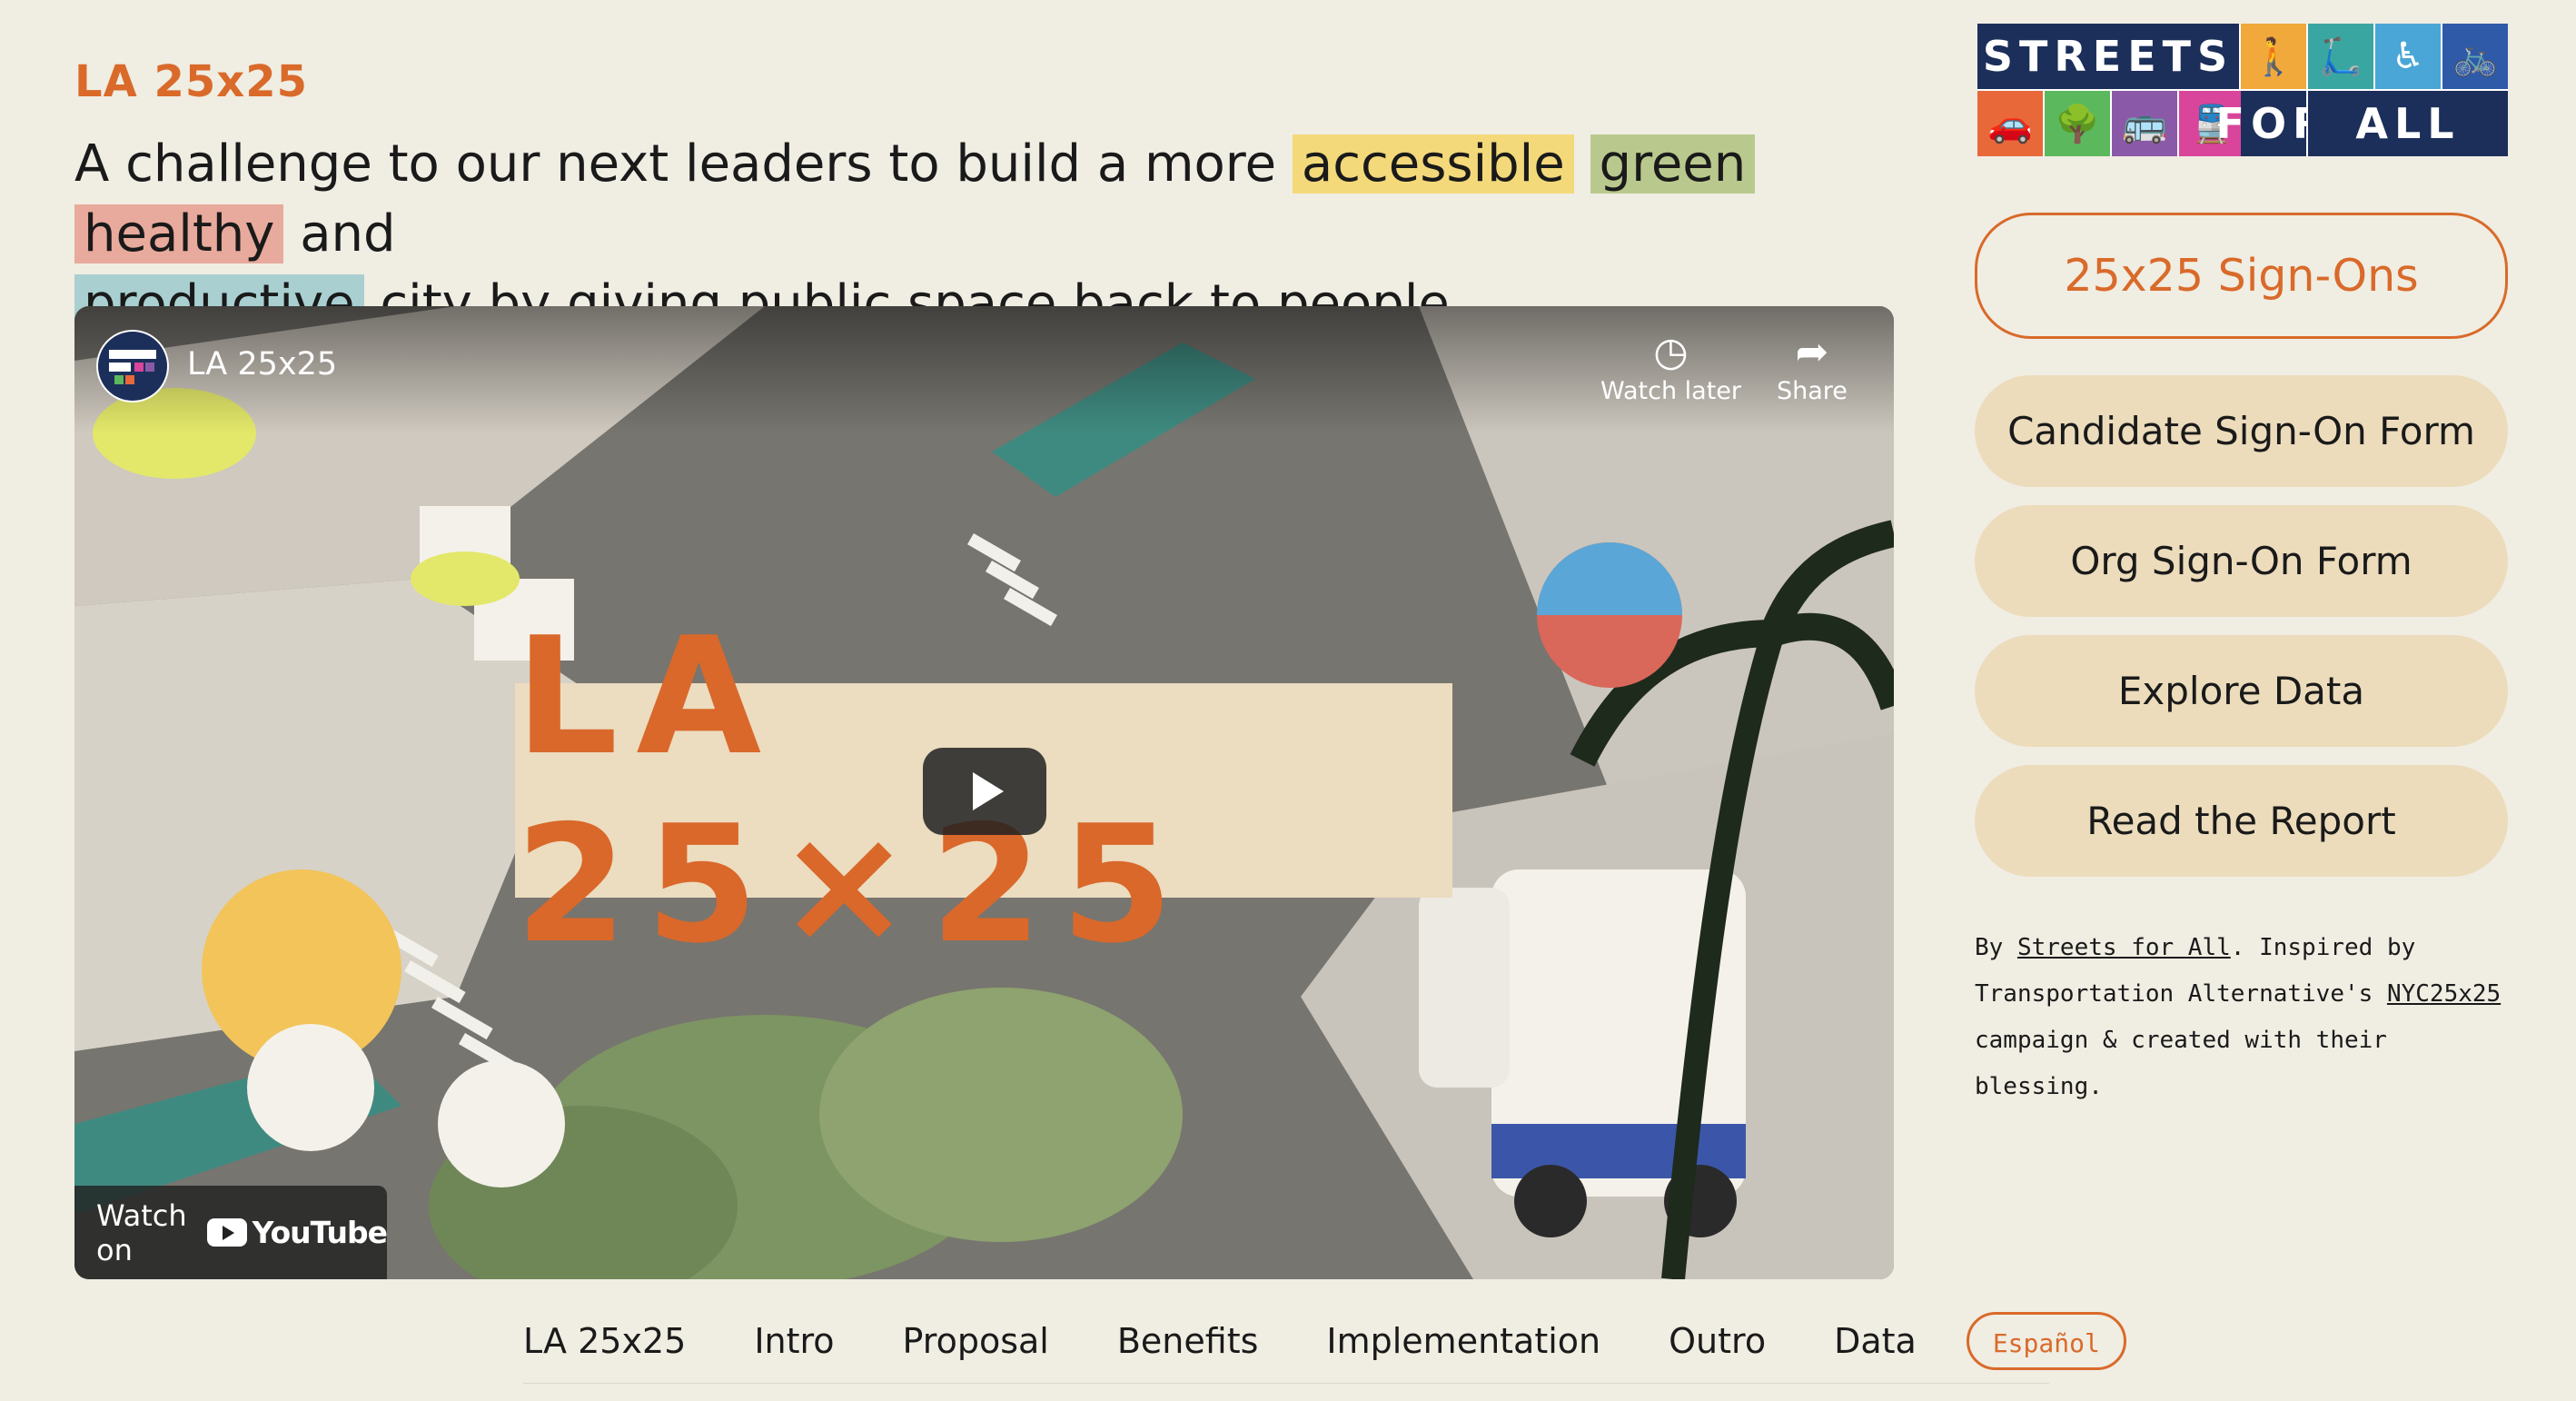  Describe the element at coordinates (2046, 1341) in the screenshot. I see `language-toggle-button: Español` at that location.